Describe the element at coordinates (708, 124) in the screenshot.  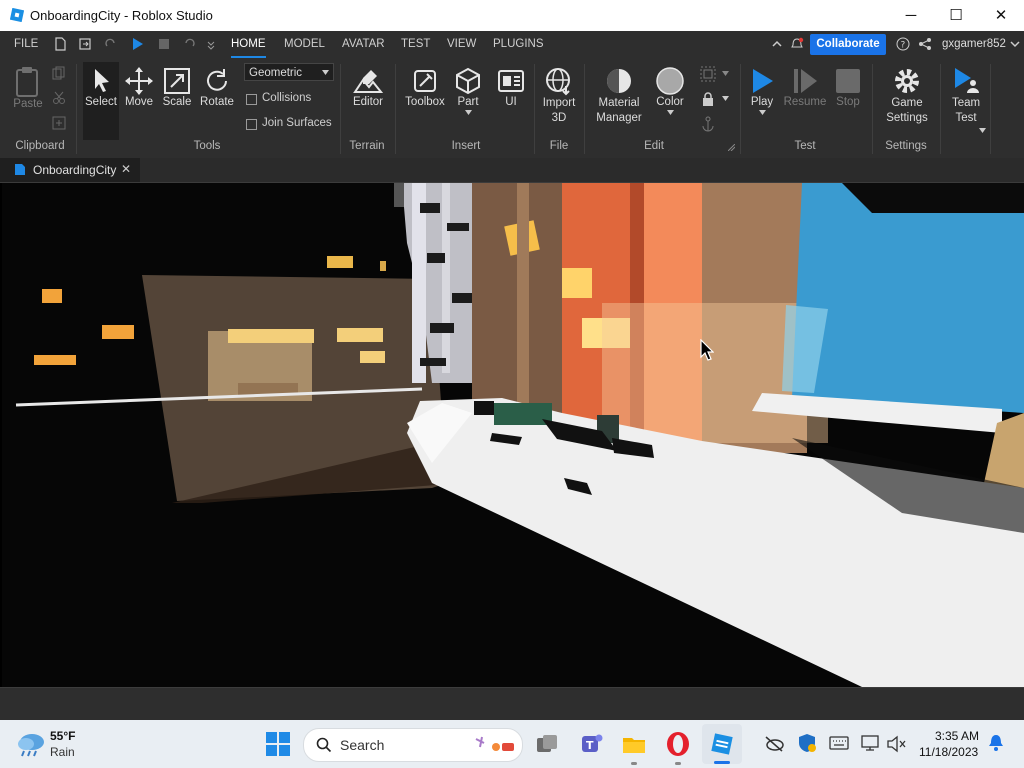
I see `anchor-icon` at that location.